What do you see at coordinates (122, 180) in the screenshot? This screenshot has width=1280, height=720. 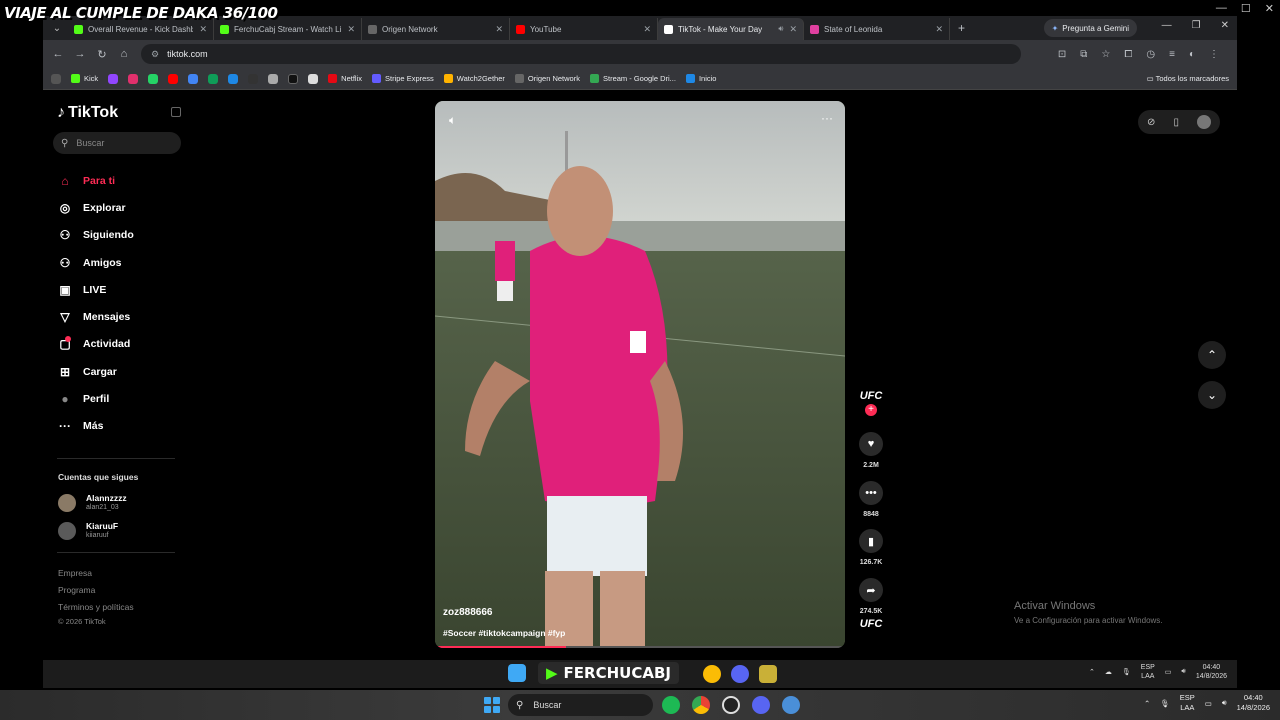 I see `sidebar-item-para-ti: ⌂ Para ti` at bounding box center [122, 180].